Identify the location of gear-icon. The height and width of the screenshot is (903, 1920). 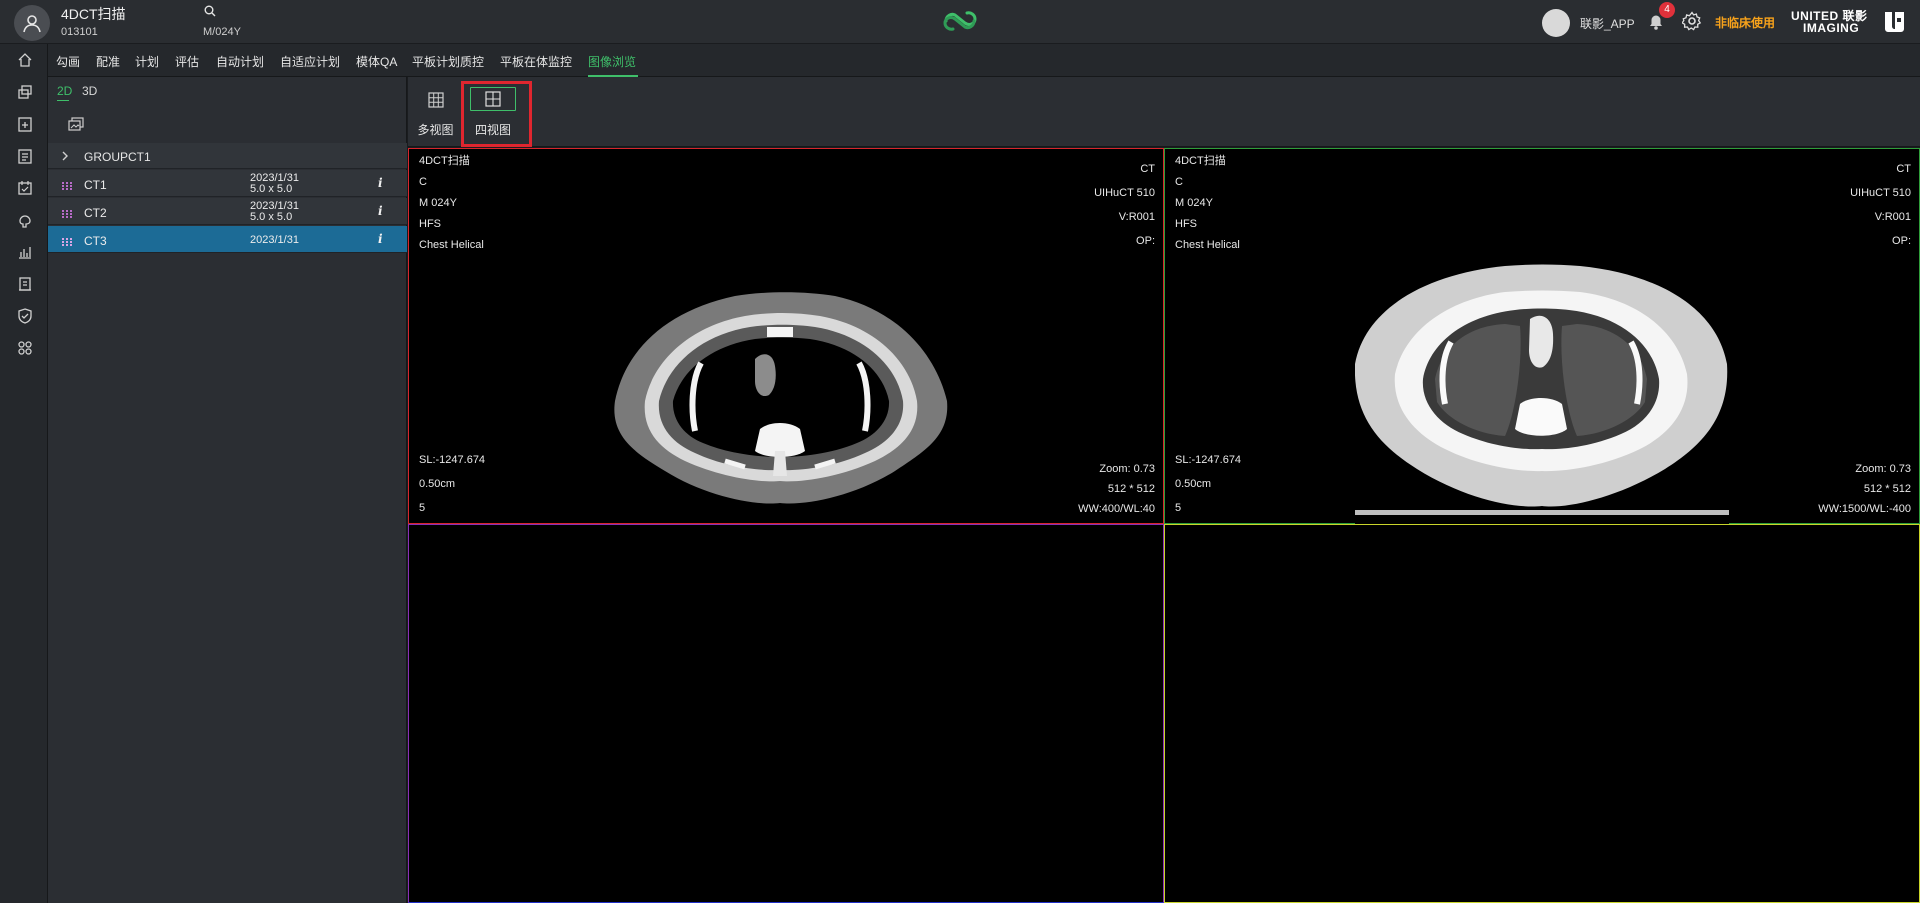
(1691, 22).